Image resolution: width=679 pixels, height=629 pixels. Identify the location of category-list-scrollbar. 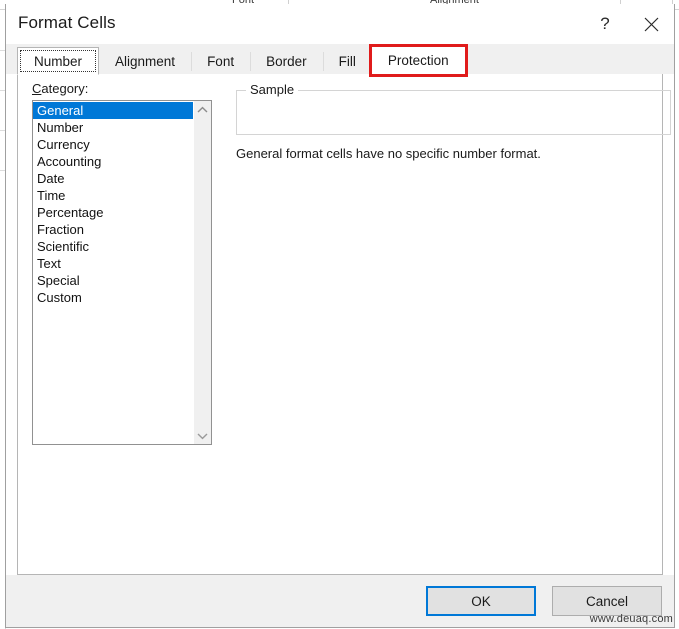
(202, 272).